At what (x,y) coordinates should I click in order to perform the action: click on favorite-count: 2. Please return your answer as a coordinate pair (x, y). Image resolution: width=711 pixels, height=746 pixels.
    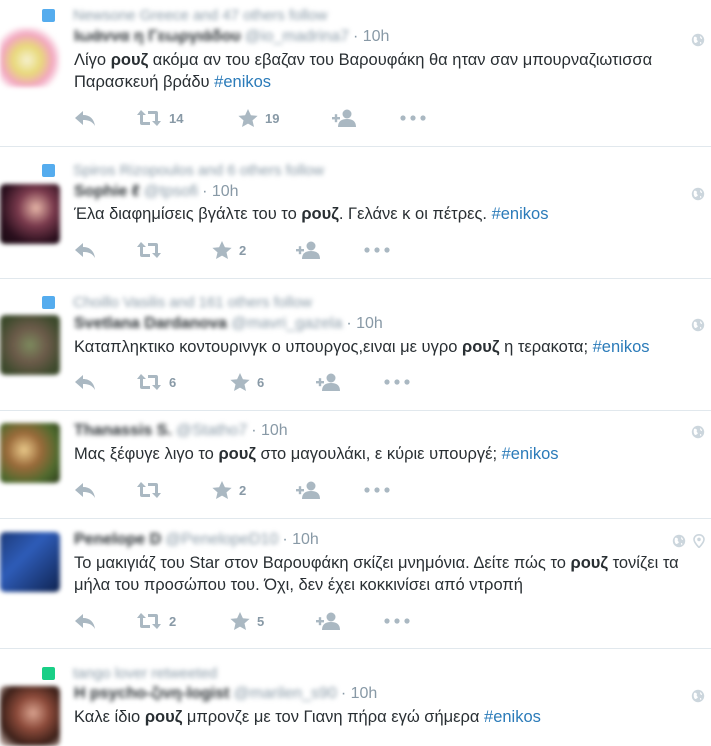
    Looking at the image, I should click on (243, 490).